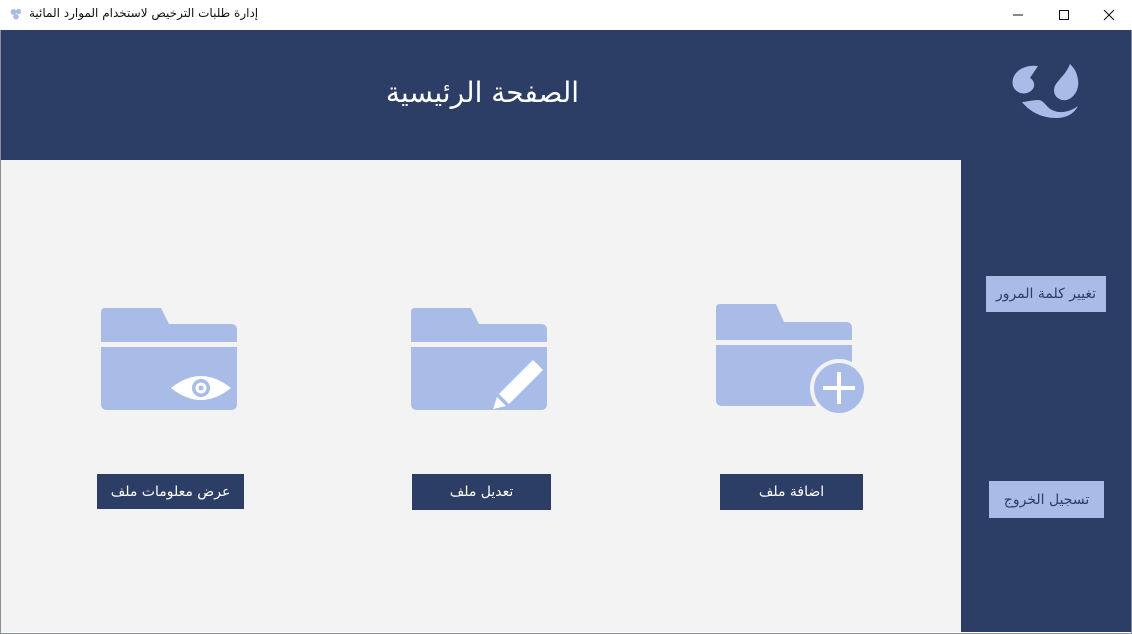 Image resolution: width=1132 pixels, height=634 pixels. Describe the element at coordinates (791, 492) in the screenshot. I see `add-file-button: اضافة ملف` at that location.